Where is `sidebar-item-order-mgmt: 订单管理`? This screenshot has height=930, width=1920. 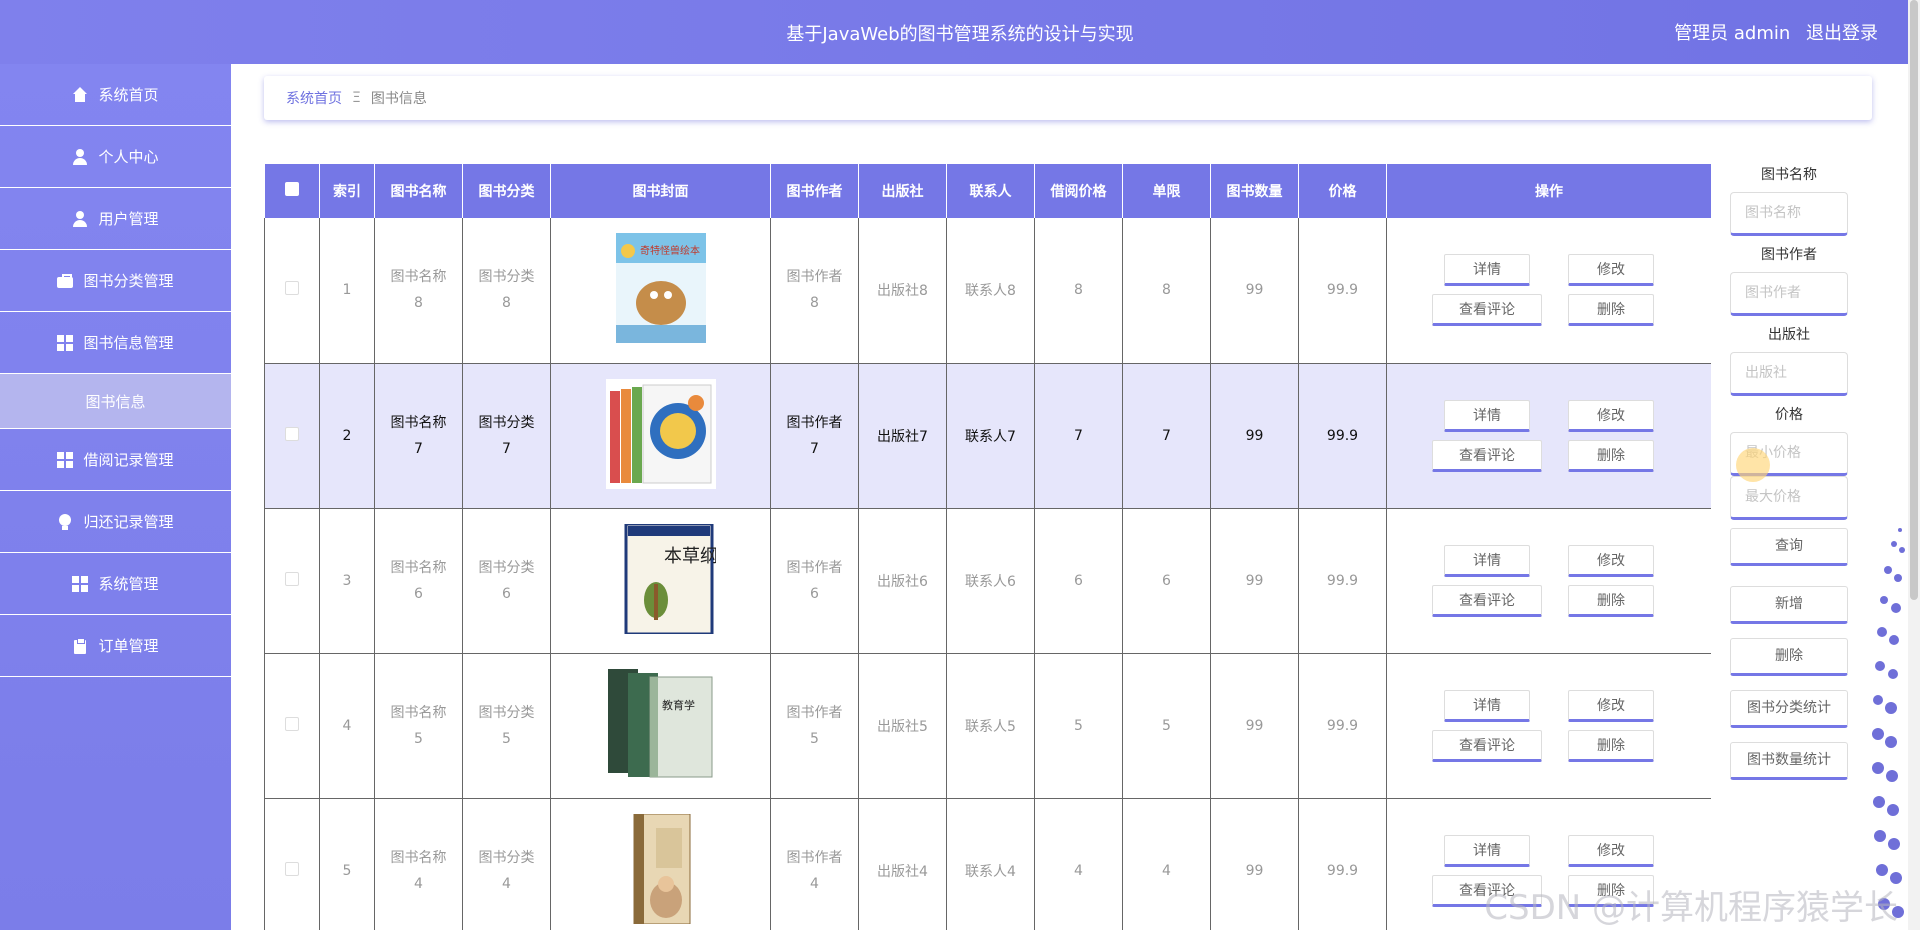
sidebar-item-order-mgmt: 订单管理 is located at coordinates (115, 646).